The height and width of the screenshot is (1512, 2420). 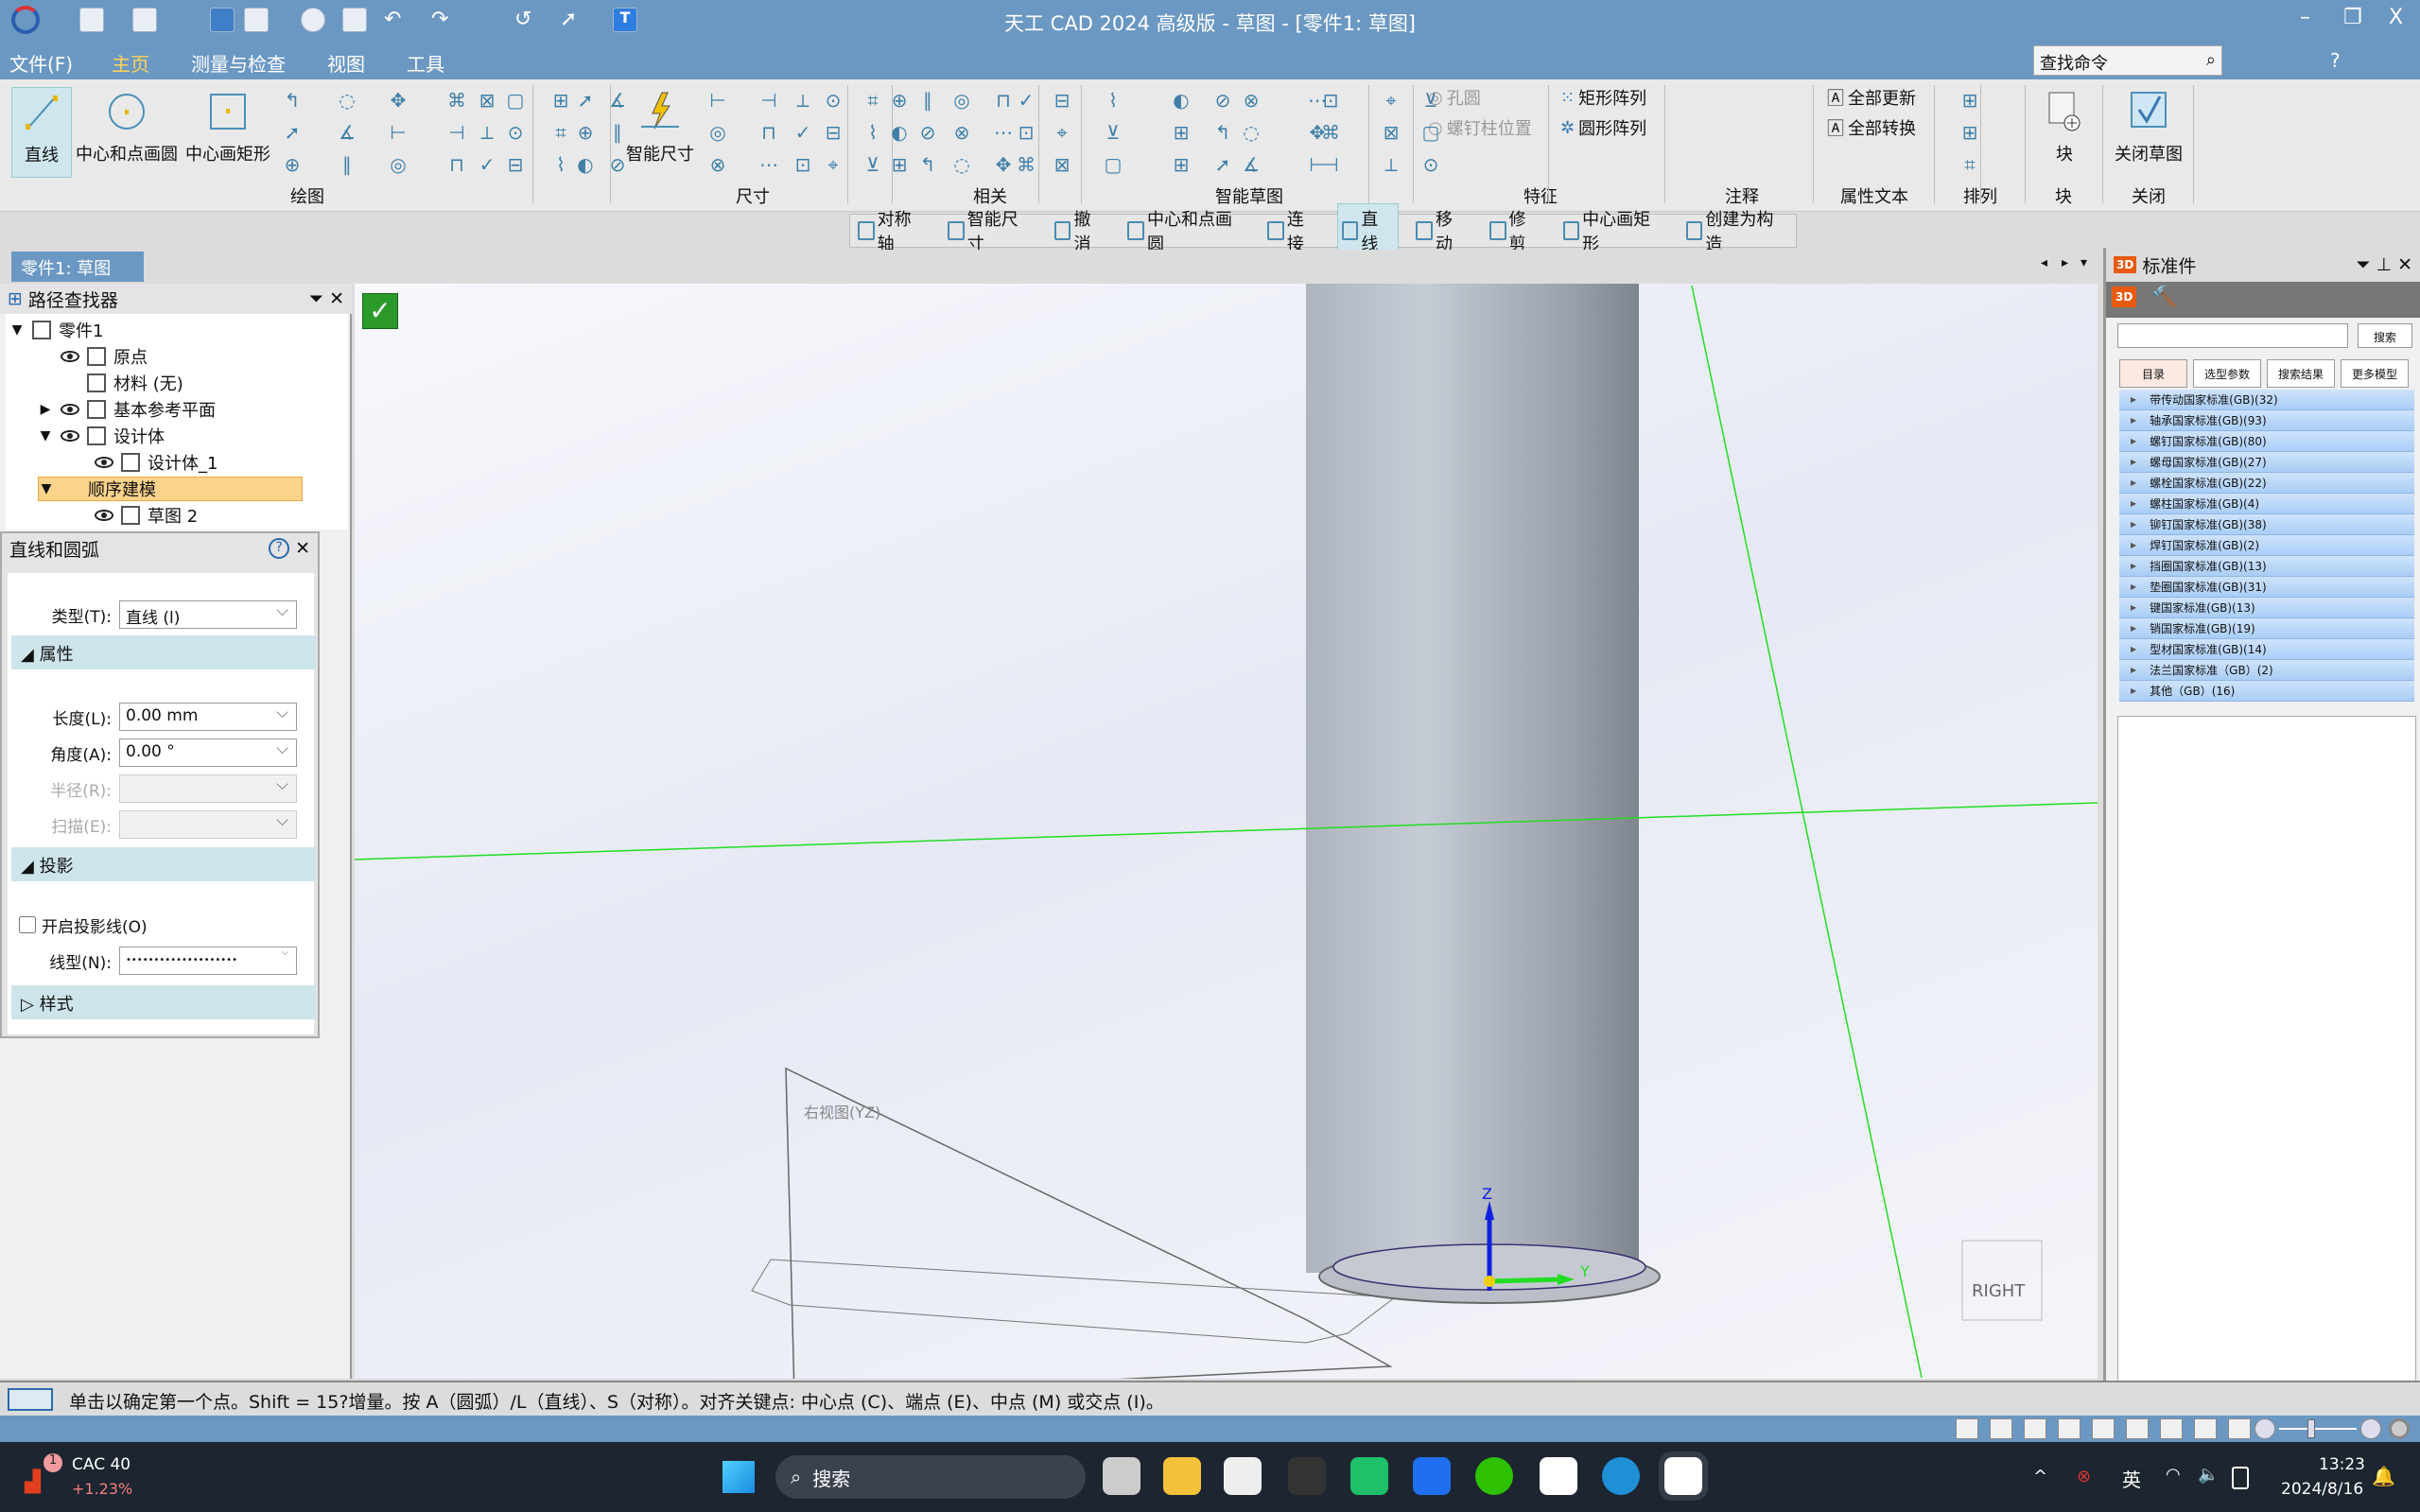 What do you see at coordinates (1872, 127) in the screenshot?
I see `convert-all-button: 🄰 全部转换` at bounding box center [1872, 127].